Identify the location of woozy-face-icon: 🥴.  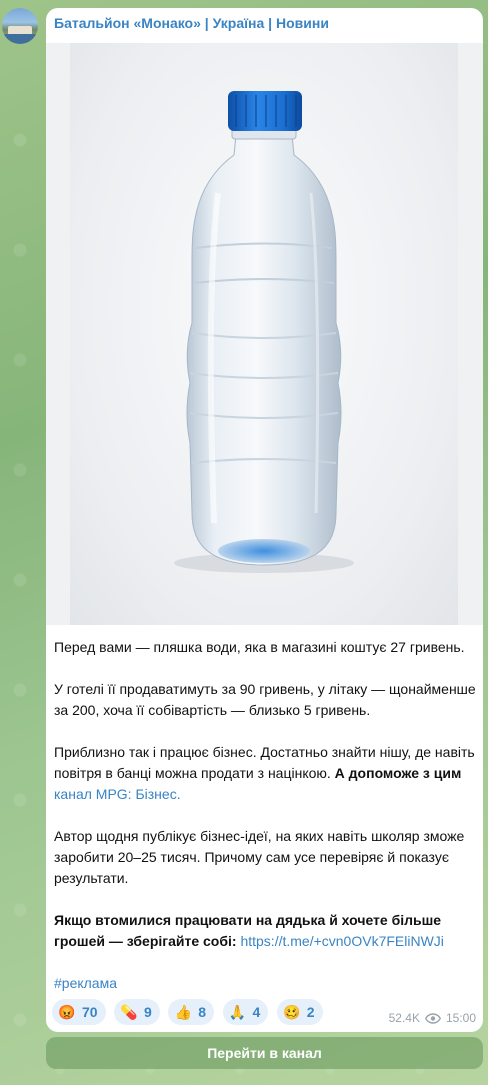
(292, 1012).